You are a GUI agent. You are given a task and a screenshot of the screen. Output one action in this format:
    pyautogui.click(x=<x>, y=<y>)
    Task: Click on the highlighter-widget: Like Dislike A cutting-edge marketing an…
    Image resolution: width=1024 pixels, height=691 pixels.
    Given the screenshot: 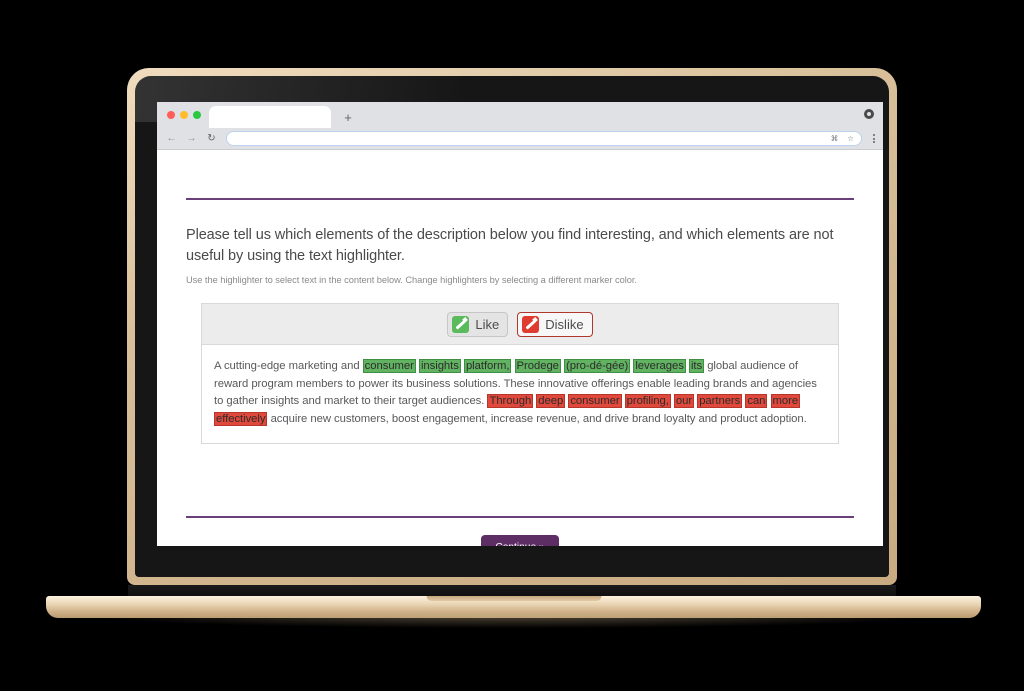 What is the action you would take?
    pyautogui.click(x=520, y=374)
    